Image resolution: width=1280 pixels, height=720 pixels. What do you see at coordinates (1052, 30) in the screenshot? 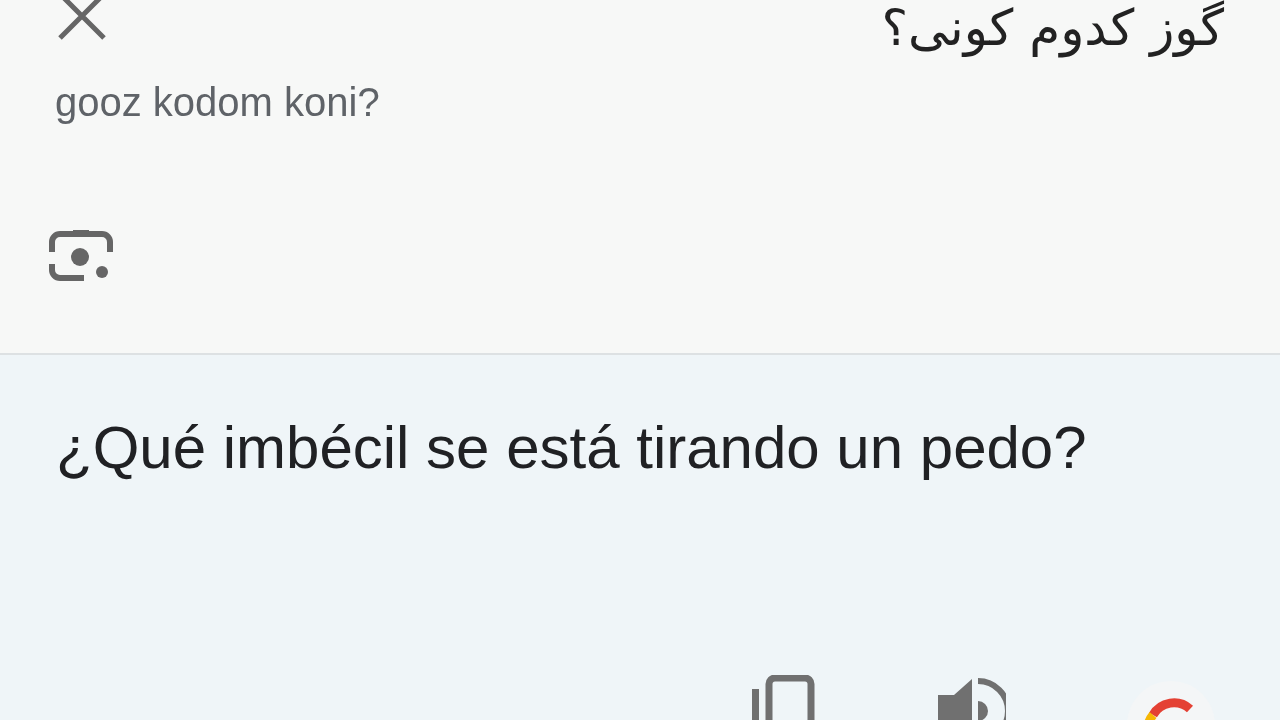
I see `source-text: گوز کدوم کونی؟` at bounding box center [1052, 30].